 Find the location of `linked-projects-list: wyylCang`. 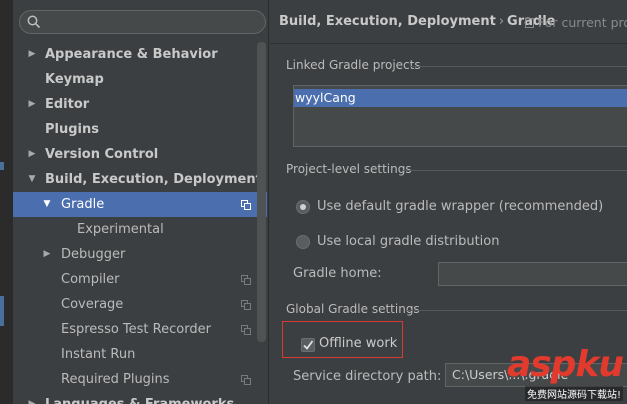

linked-projects-list: wyylCang is located at coordinates (460, 116).